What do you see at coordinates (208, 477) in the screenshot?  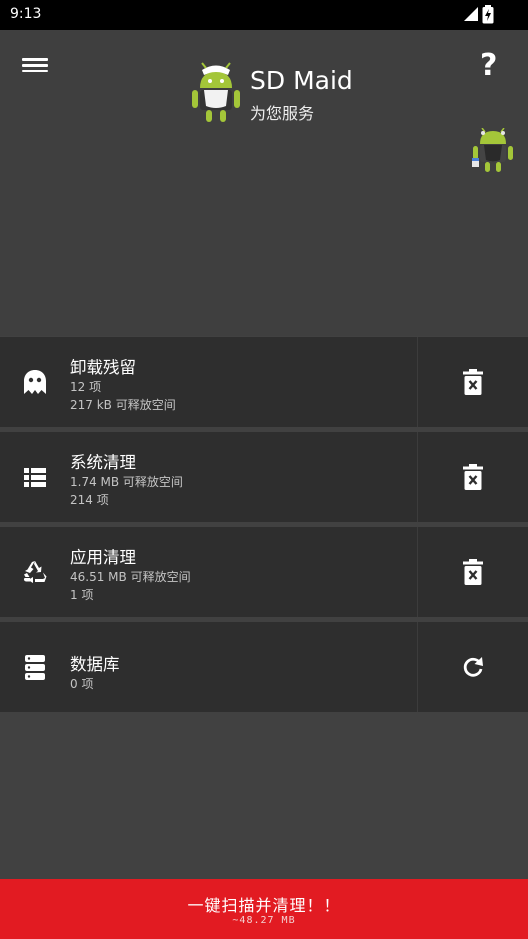 I see `tool-card-main: 系统清理 1.74 MB 可释放空间 214 项` at bounding box center [208, 477].